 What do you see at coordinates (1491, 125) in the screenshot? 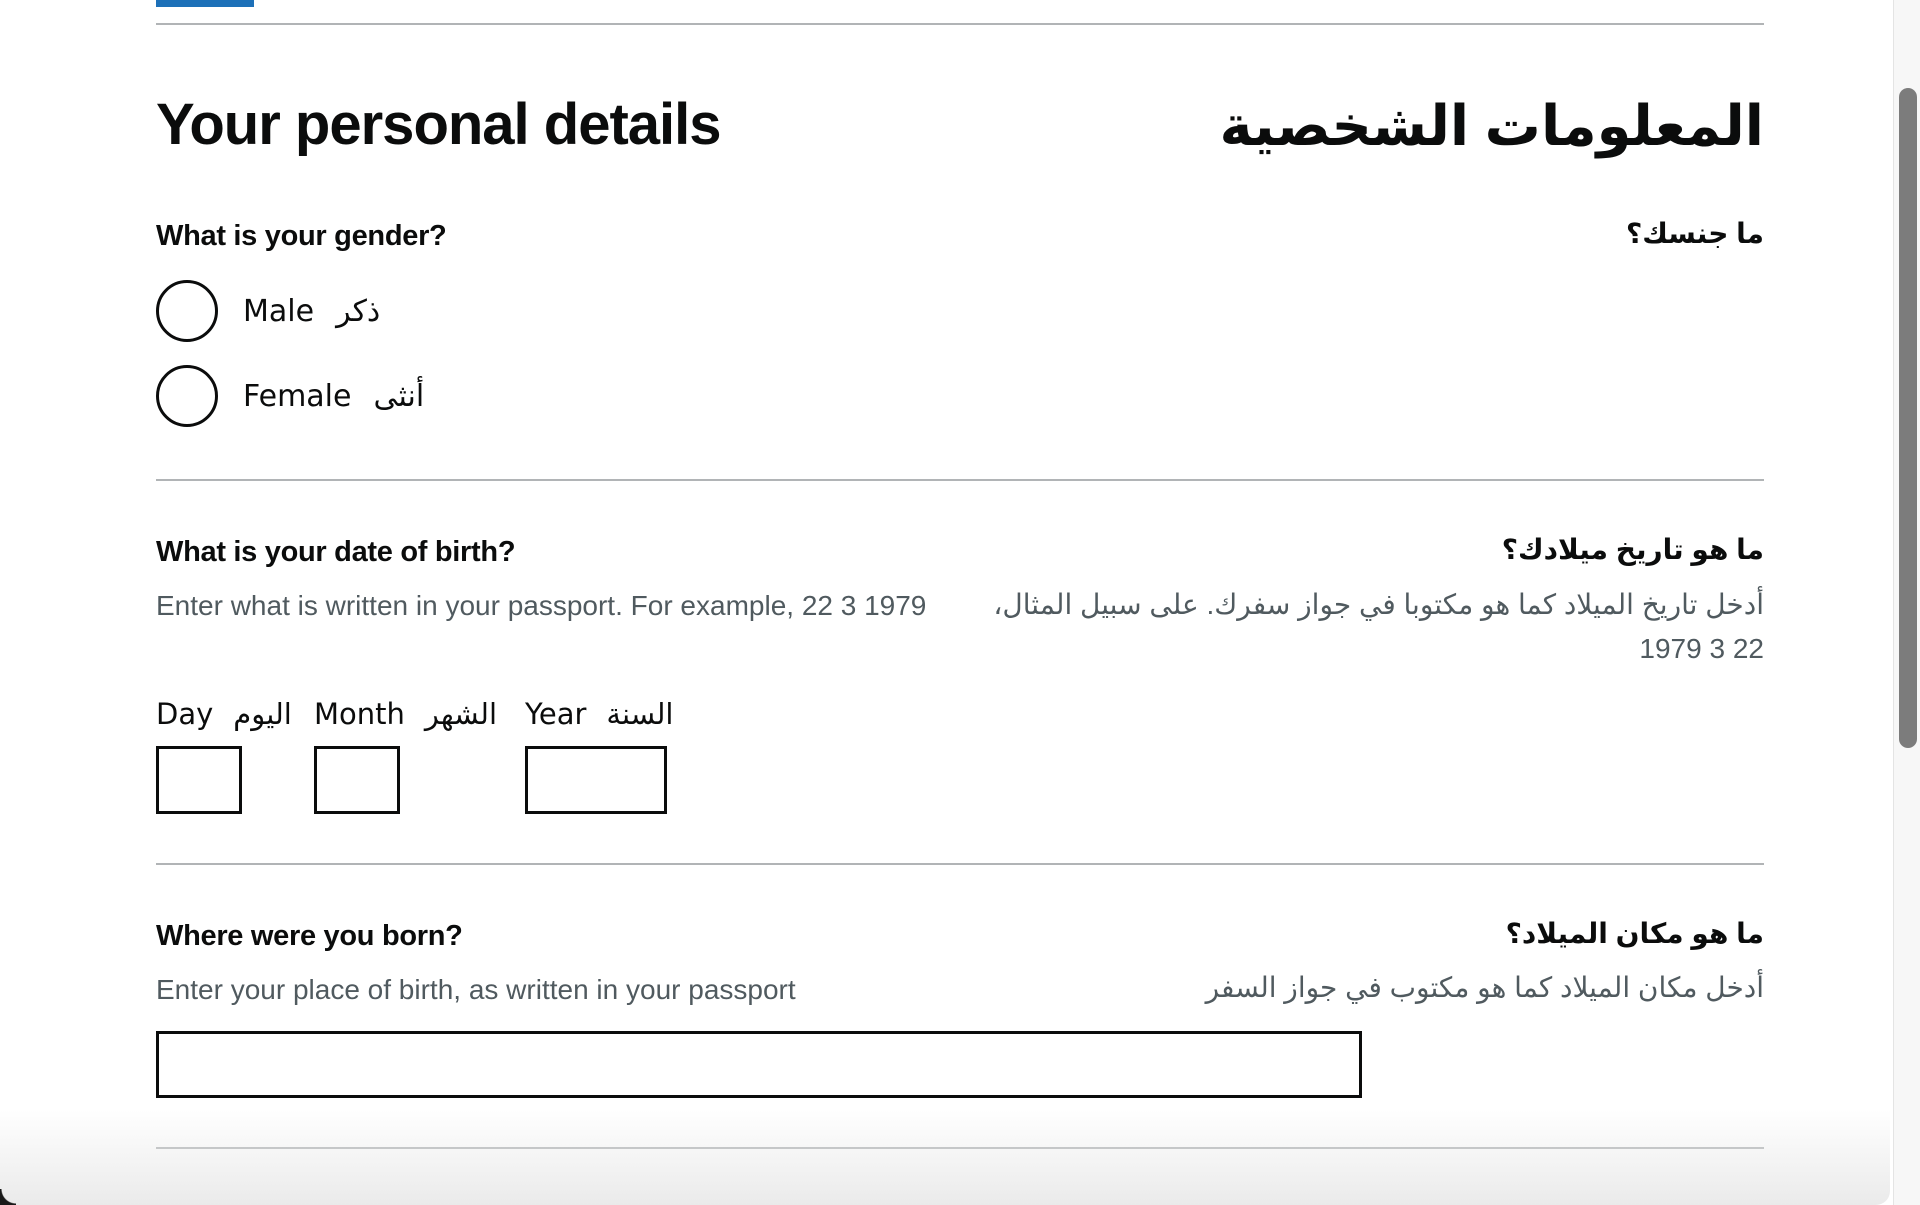
I see `page-title-ar: المعلومات الشخصية` at bounding box center [1491, 125].